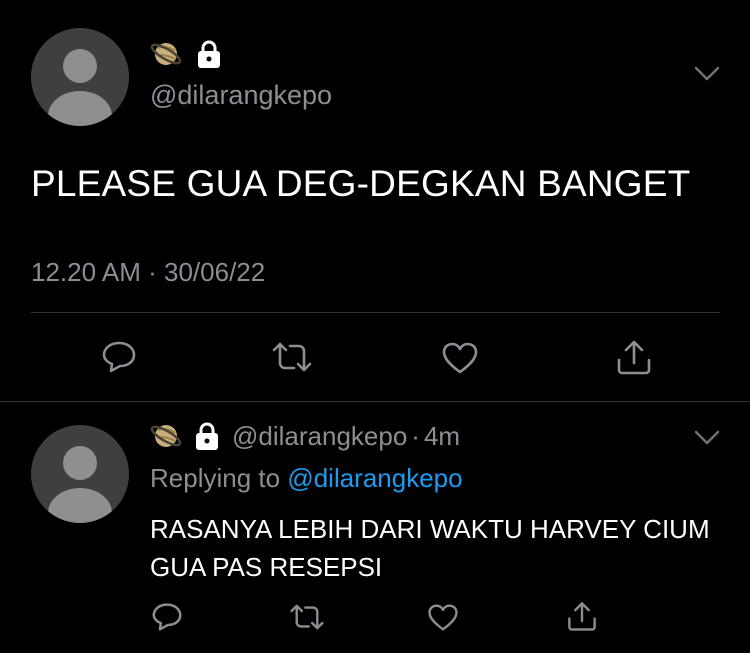 This screenshot has width=750, height=653. I want to click on tweet-timestamp: 12.20 AM · 30/06/22, so click(148, 272).